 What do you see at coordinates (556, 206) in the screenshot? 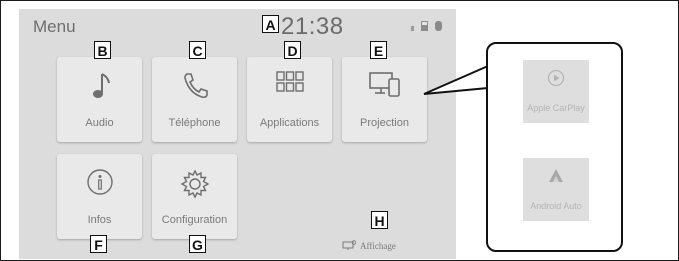
I see `tile-label: Android Auto` at bounding box center [556, 206].